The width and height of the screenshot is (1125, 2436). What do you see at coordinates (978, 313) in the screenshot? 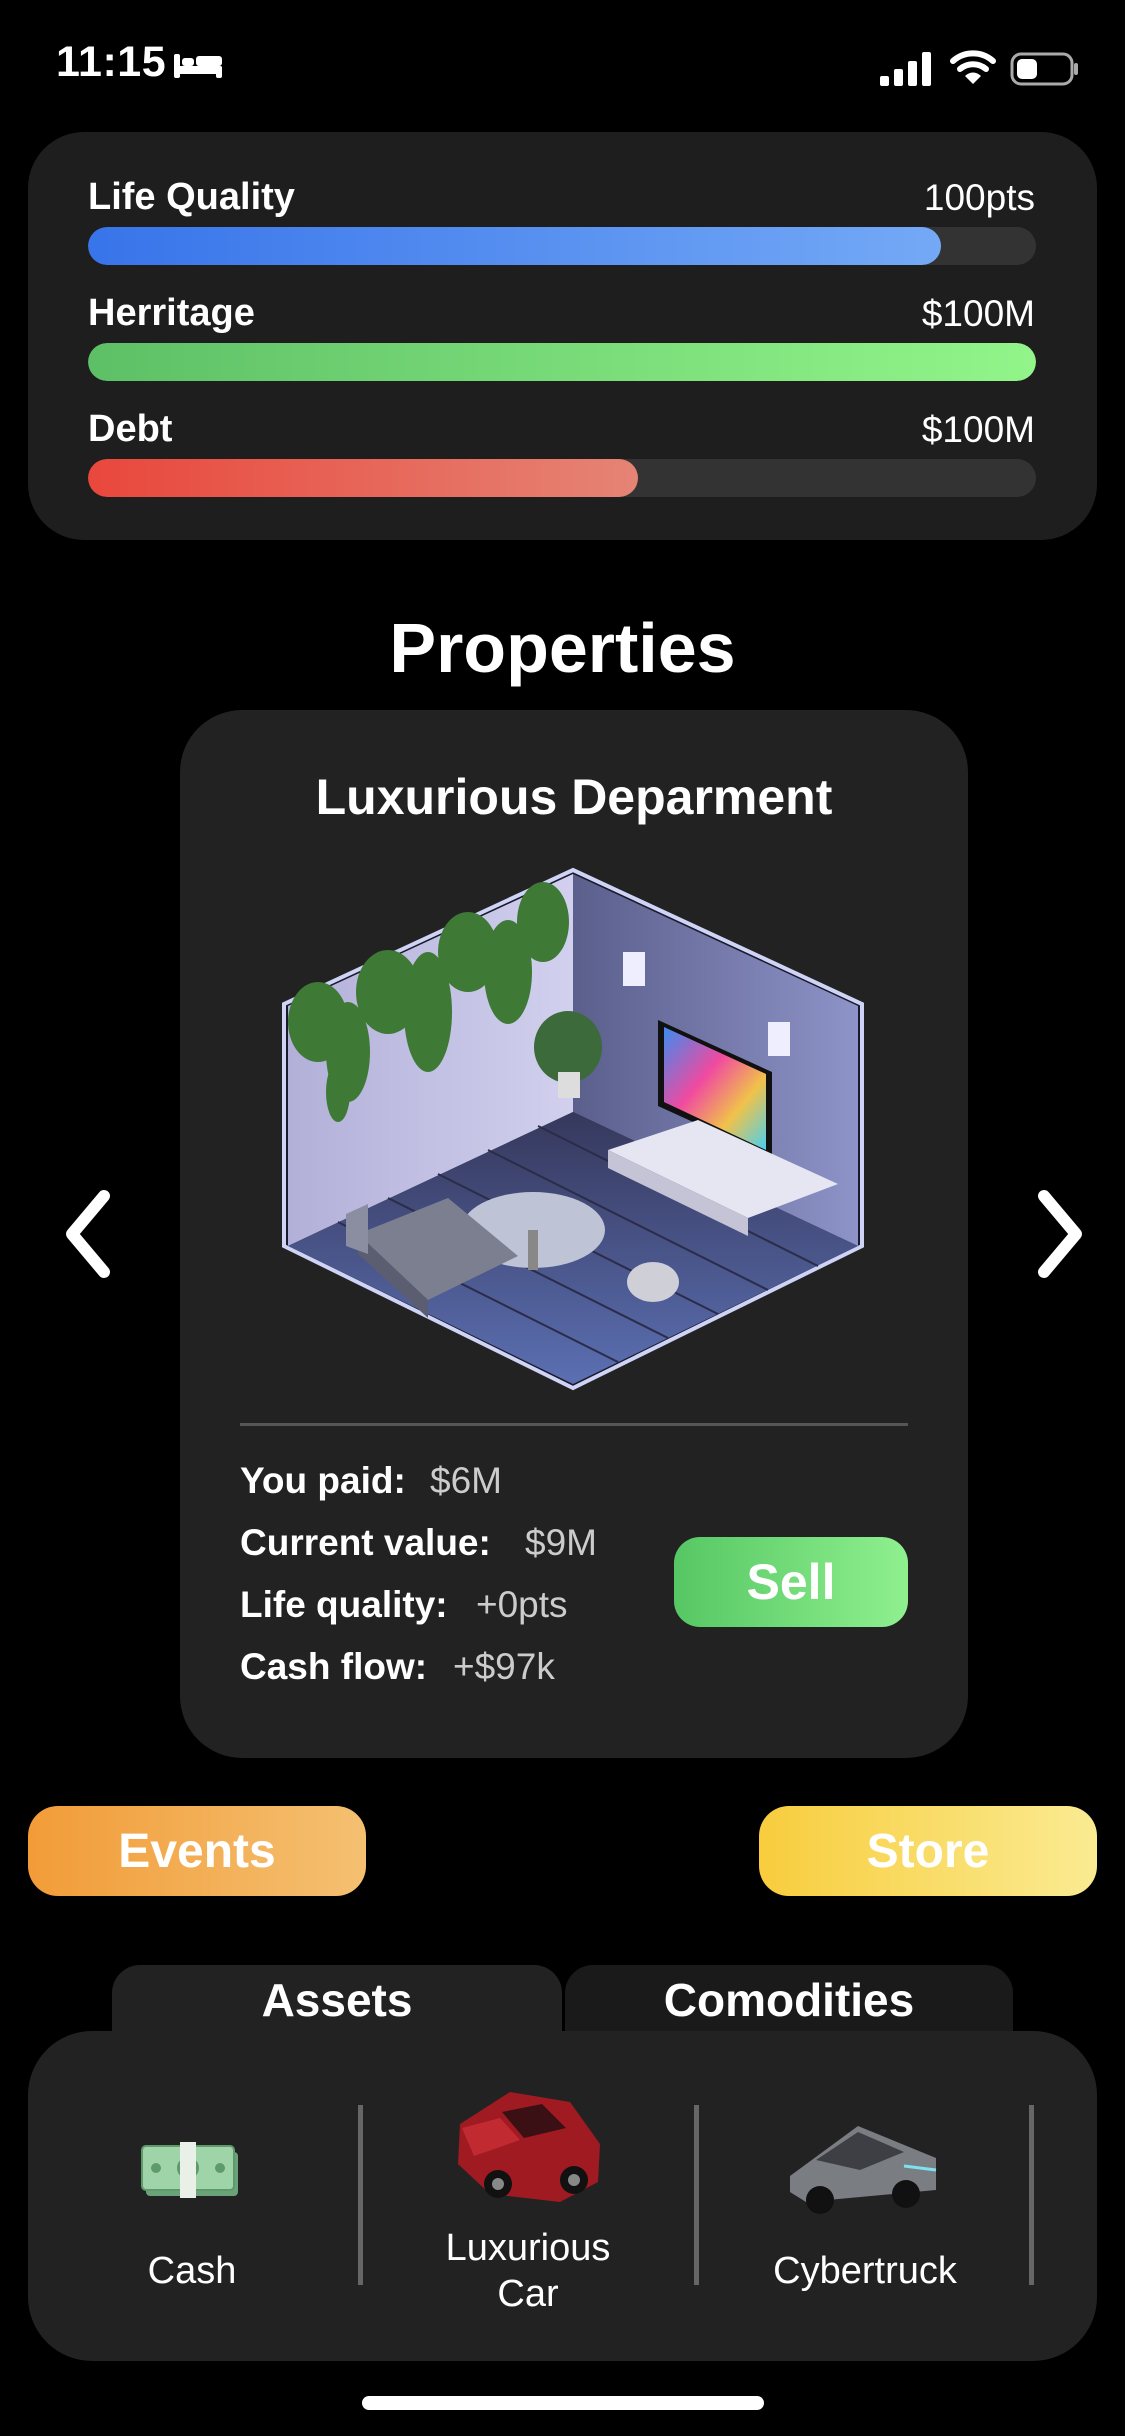
I see `heritage-value: $100M` at bounding box center [978, 313].